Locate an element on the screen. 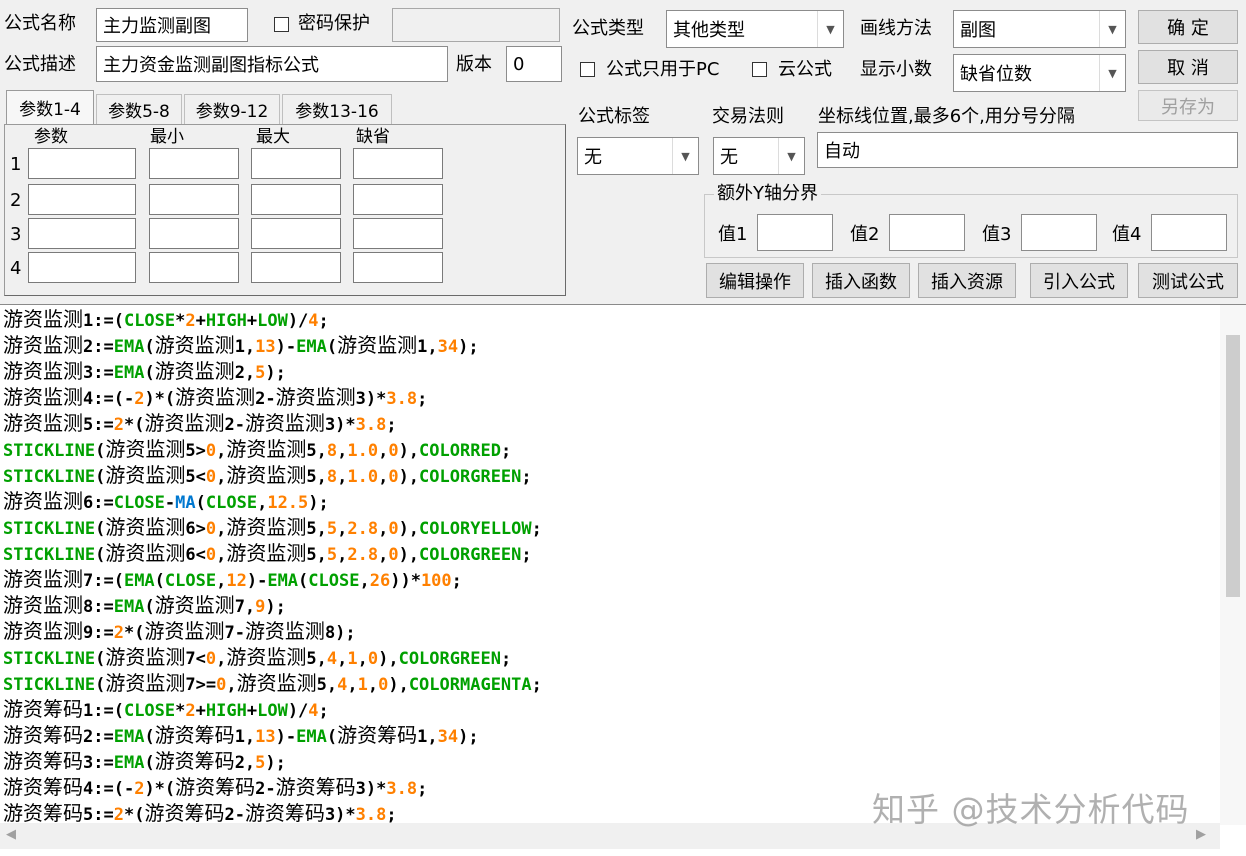 This screenshot has height=856, width=1246. code-line: 游资监测4:=(-2)*(游资监测2-游资监测3)*3.8; is located at coordinates (610, 397).